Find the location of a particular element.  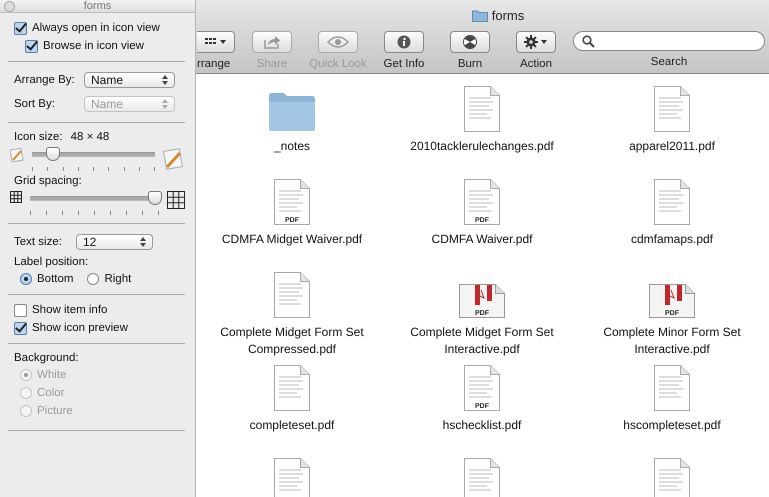

window-title: forms is located at coordinates (508, 15).